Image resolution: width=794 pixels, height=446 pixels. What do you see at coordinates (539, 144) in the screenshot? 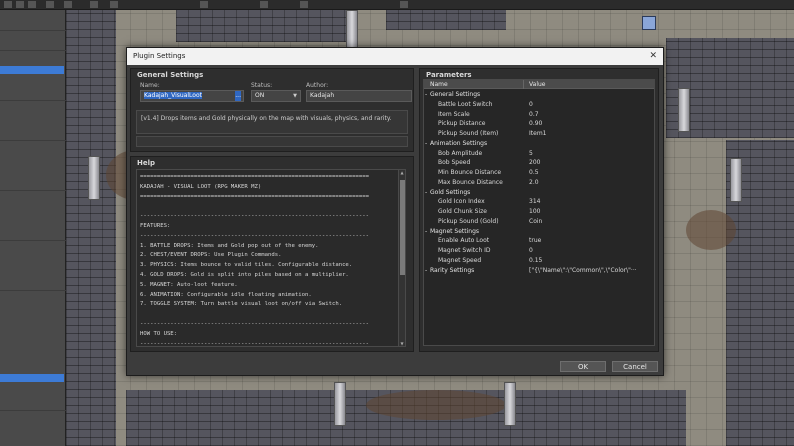
I see `parameter-category-row: - Animation Settings` at bounding box center [539, 144].